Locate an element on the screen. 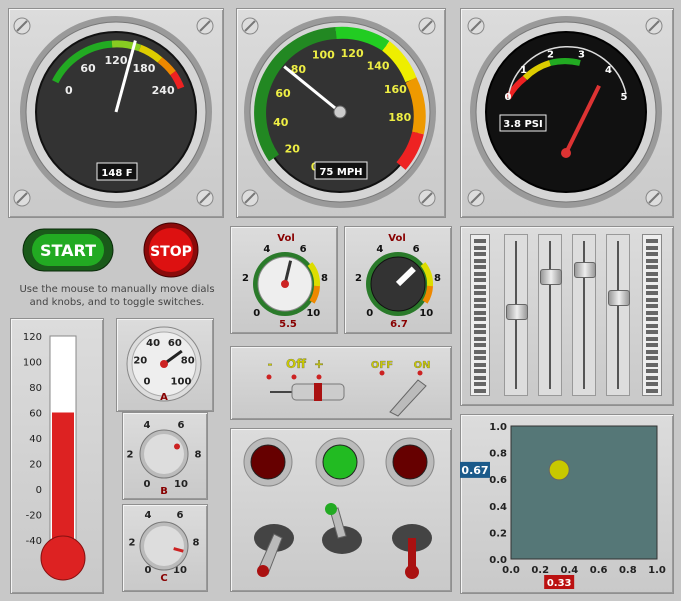 This screenshot has width=681, height=601. thermometer: 120 100 80 60 40 20 0 -20 -40 is located at coordinates (56, 455).